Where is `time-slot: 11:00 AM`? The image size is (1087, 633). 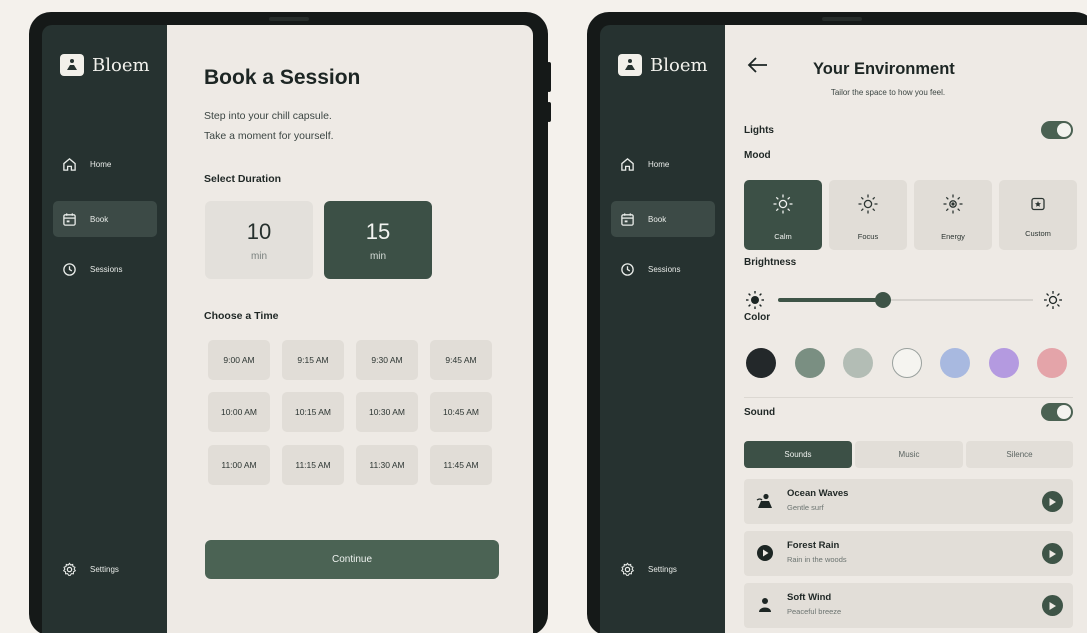 time-slot: 11:00 AM is located at coordinates (239, 465).